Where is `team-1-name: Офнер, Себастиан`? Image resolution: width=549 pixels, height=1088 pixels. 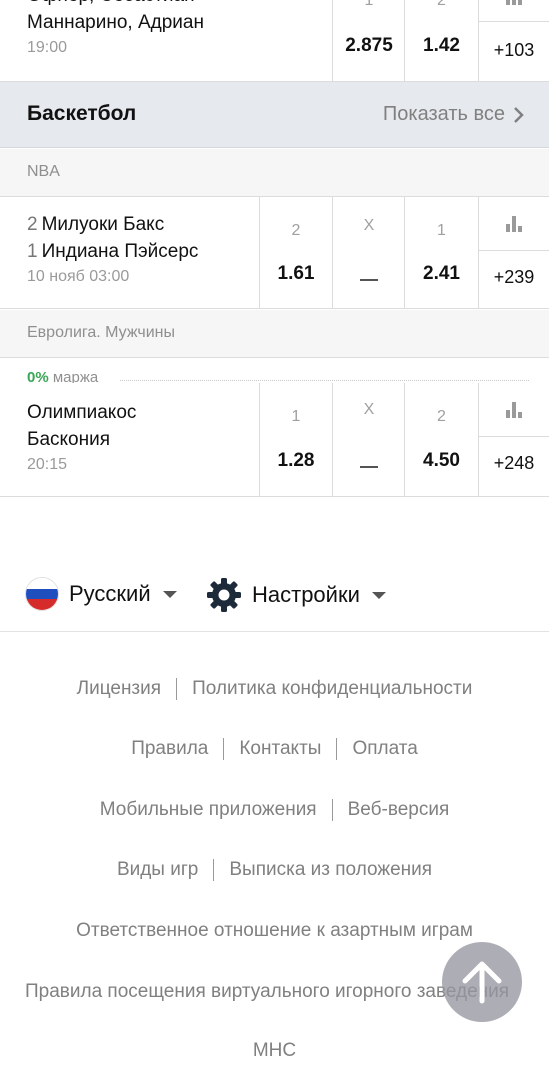 team-1-name: Офнер, Себастиан is located at coordinates (115, 4).